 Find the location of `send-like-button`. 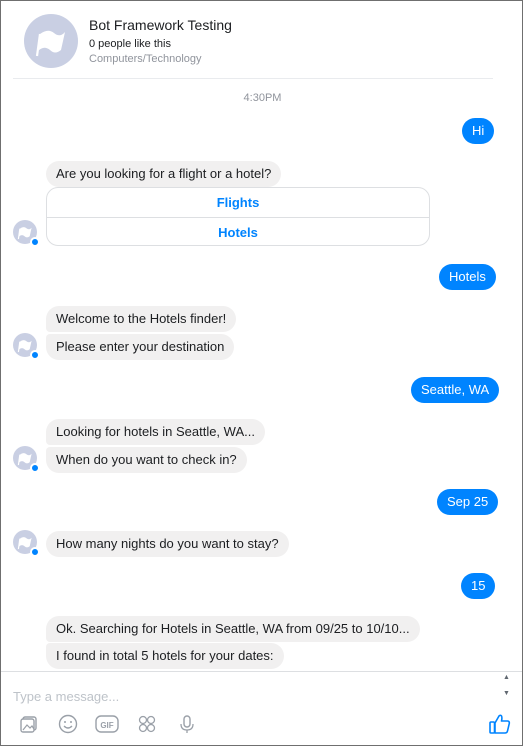

send-like-button is located at coordinates (500, 724).